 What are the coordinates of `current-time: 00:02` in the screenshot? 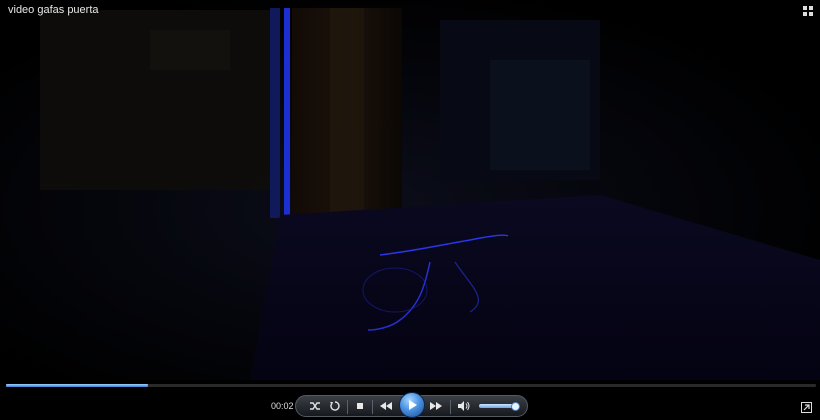 It's located at (282, 406).